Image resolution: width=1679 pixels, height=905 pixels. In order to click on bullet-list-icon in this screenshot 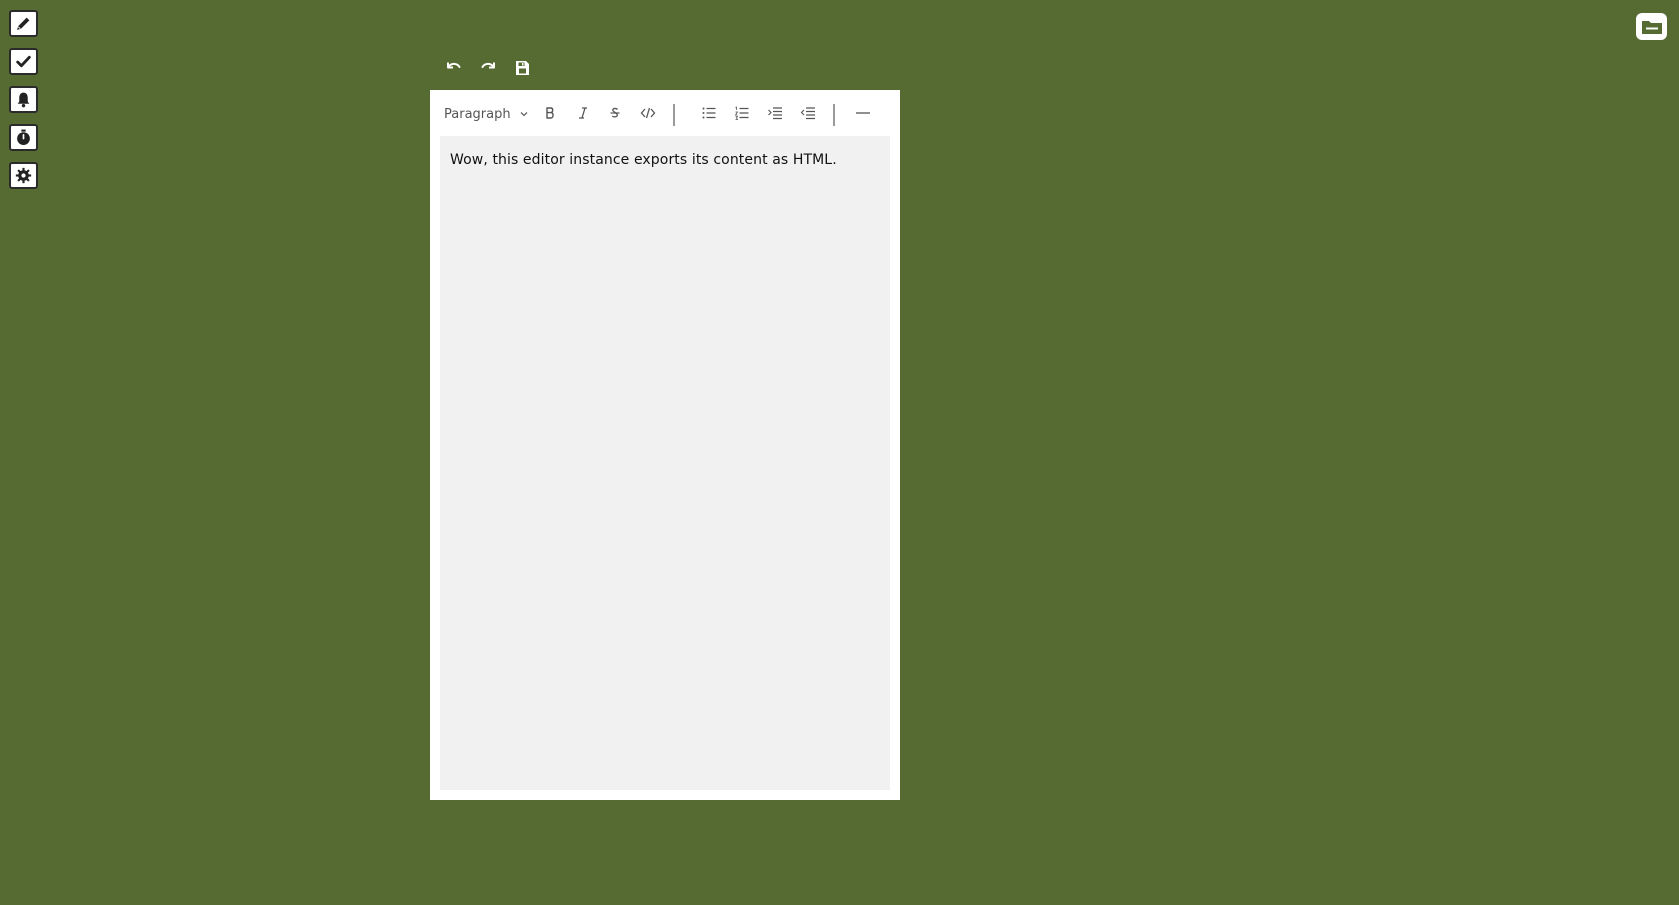, I will do `click(709, 113)`.